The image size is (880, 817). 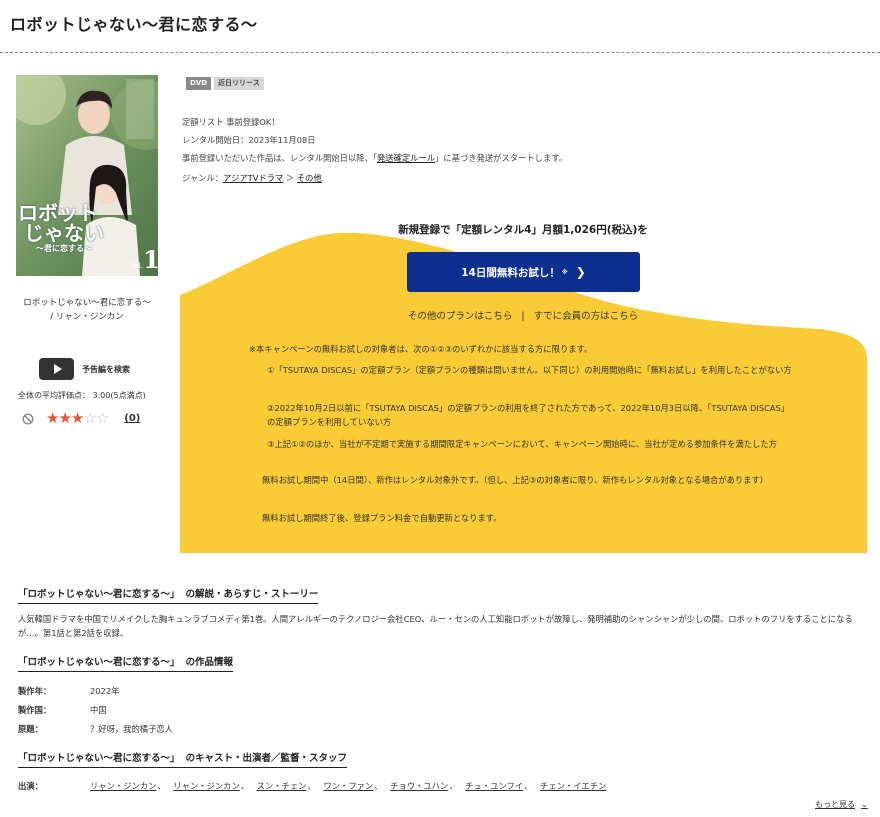 I want to click on cover-volume: Vol.1, so click(x=144, y=259).